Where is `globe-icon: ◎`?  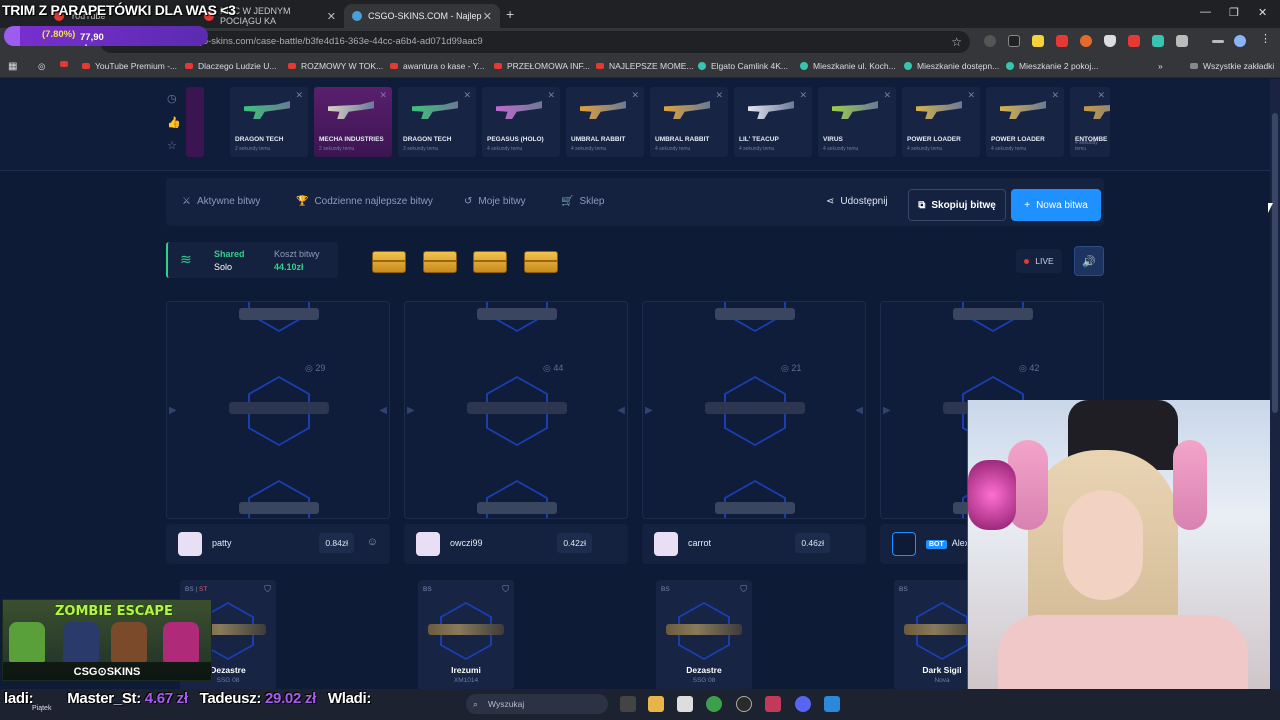 globe-icon: ◎ is located at coordinates (41, 66).